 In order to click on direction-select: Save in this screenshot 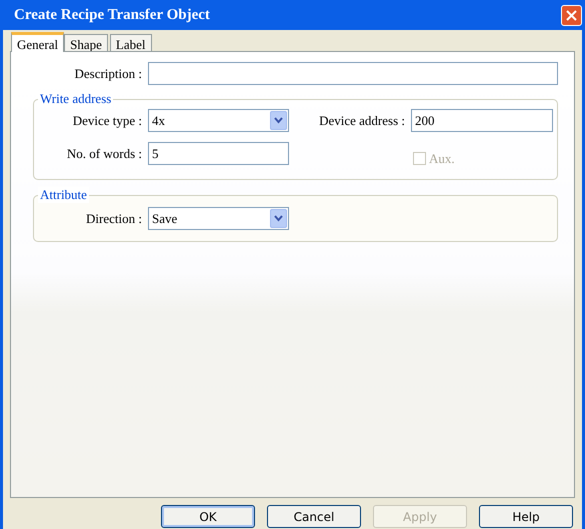, I will do `click(218, 218)`.